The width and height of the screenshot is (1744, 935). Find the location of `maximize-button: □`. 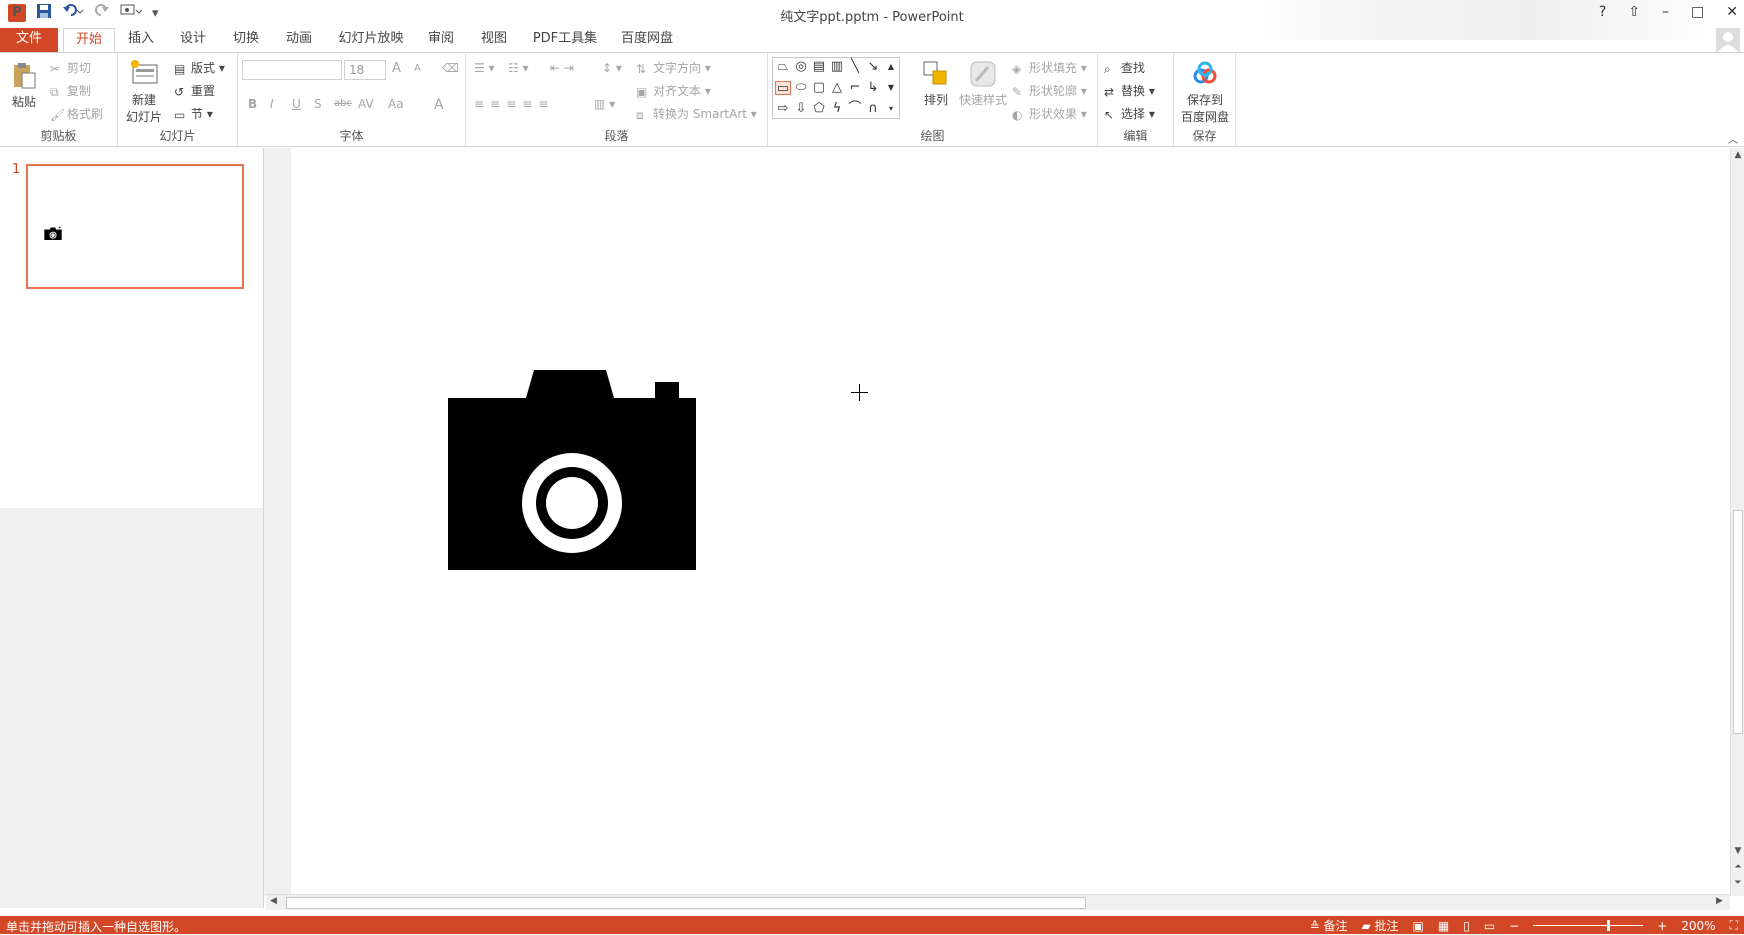

maximize-button: □ is located at coordinates (1697, 12).